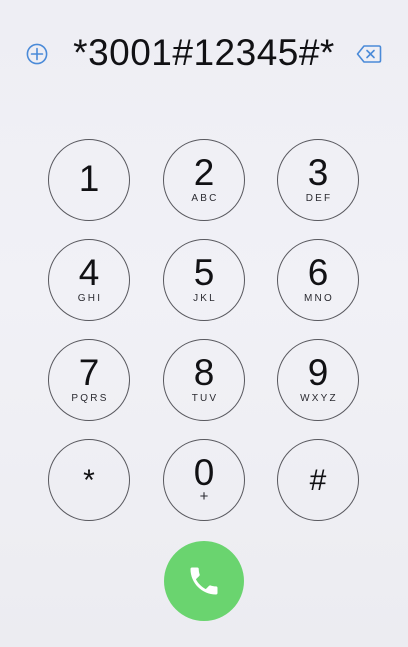  I want to click on key-letters: WXYZ, so click(319, 398).